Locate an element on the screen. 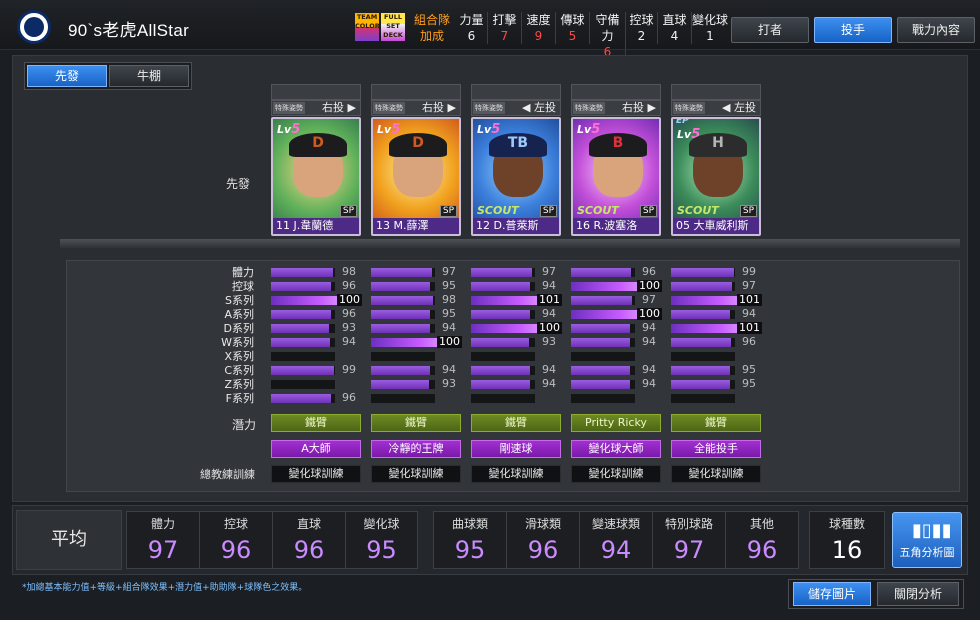  coach-training-row-label: 總教練訓練 is located at coordinates (227, 474).